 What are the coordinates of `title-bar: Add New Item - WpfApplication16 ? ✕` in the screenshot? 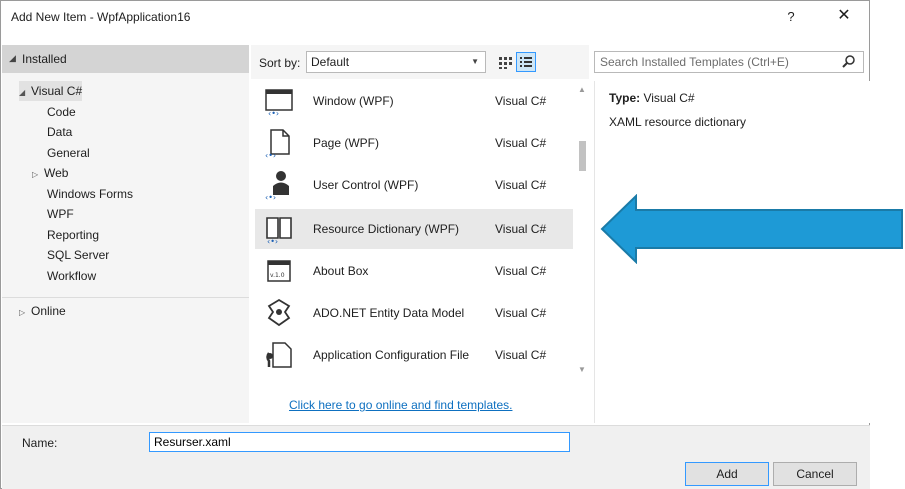 It's located at (435, 17).